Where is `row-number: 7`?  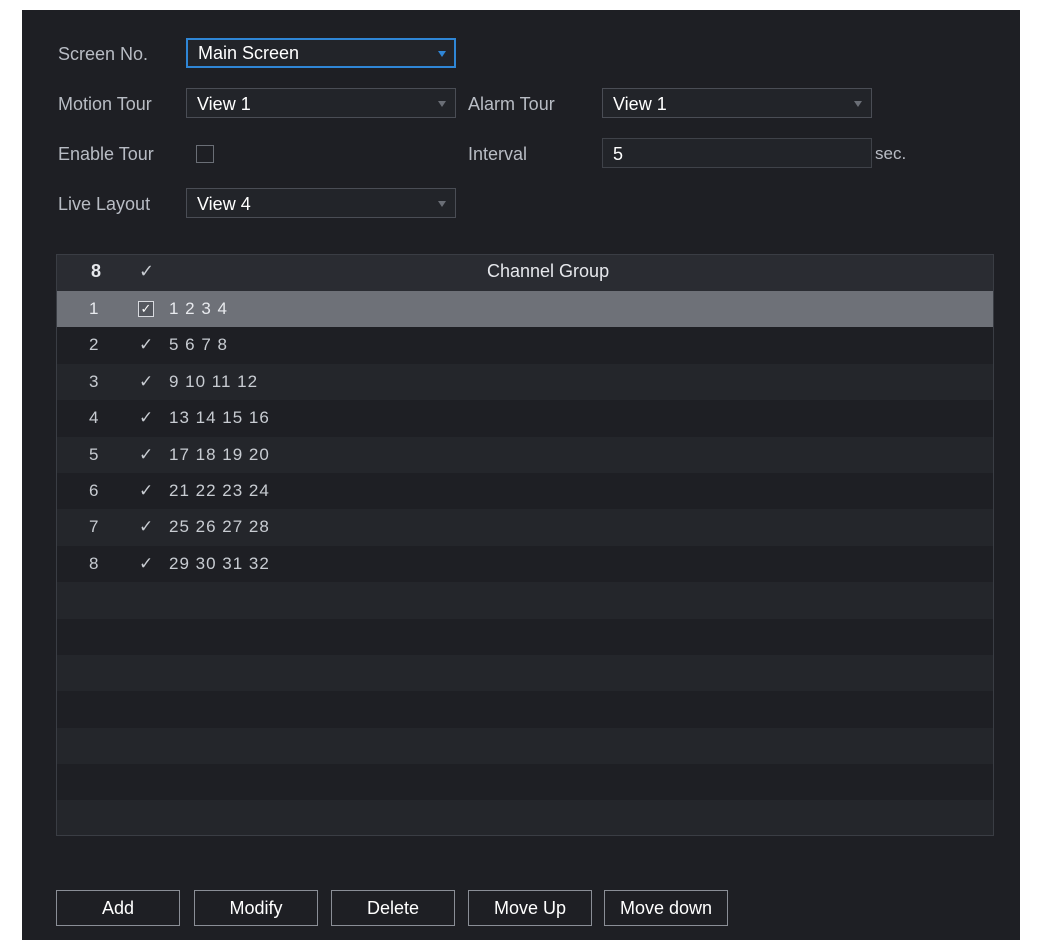
row-number: 7 is located at coordinates (94, 527).